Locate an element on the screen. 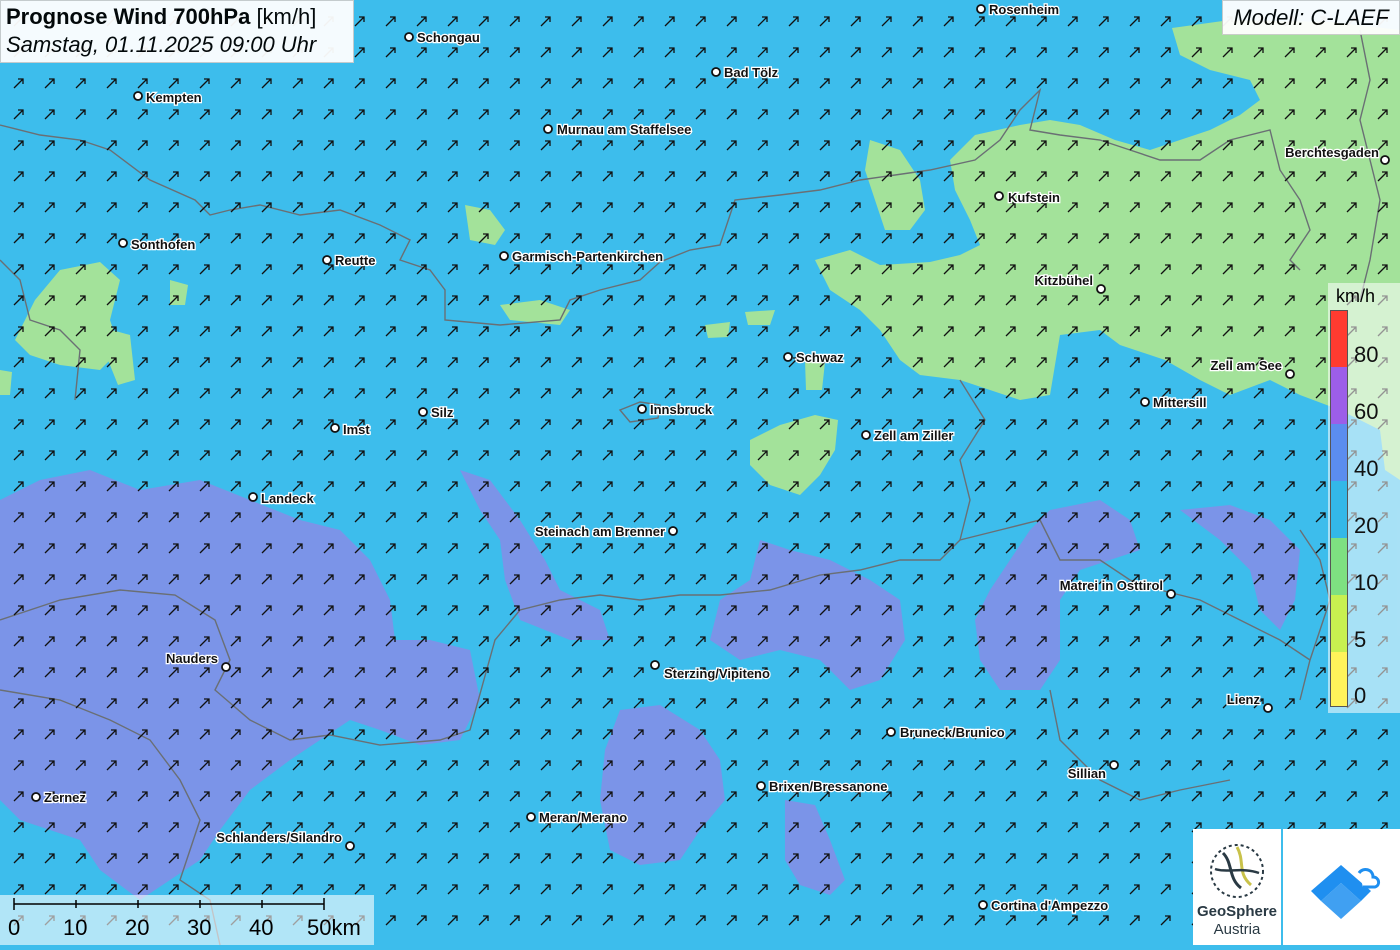 The width and height of the screenshot is (1400, 950). legend-label-10: 10 is located at coordinates (1366, 582).